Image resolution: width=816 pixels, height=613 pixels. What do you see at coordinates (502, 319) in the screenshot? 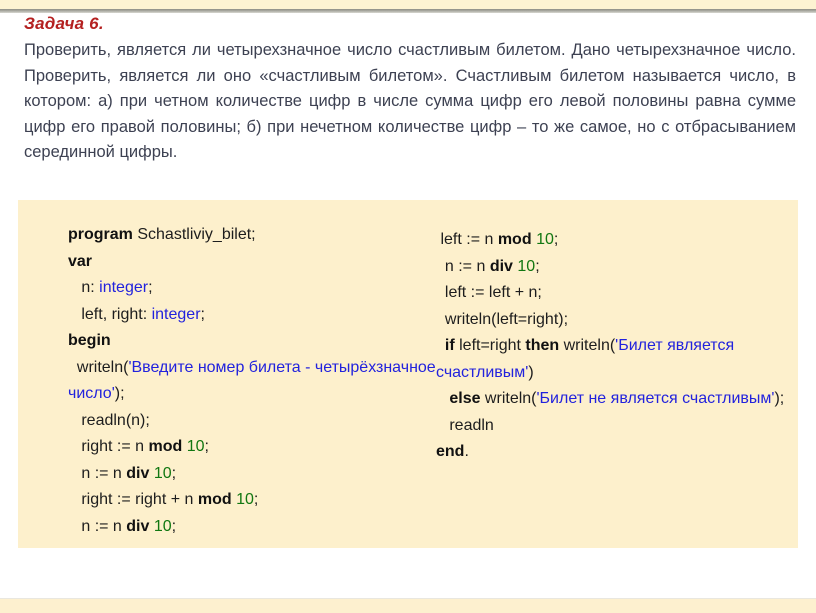
I see `code-token-plain: writeln(left=right);` at bounding box center [502, 319].